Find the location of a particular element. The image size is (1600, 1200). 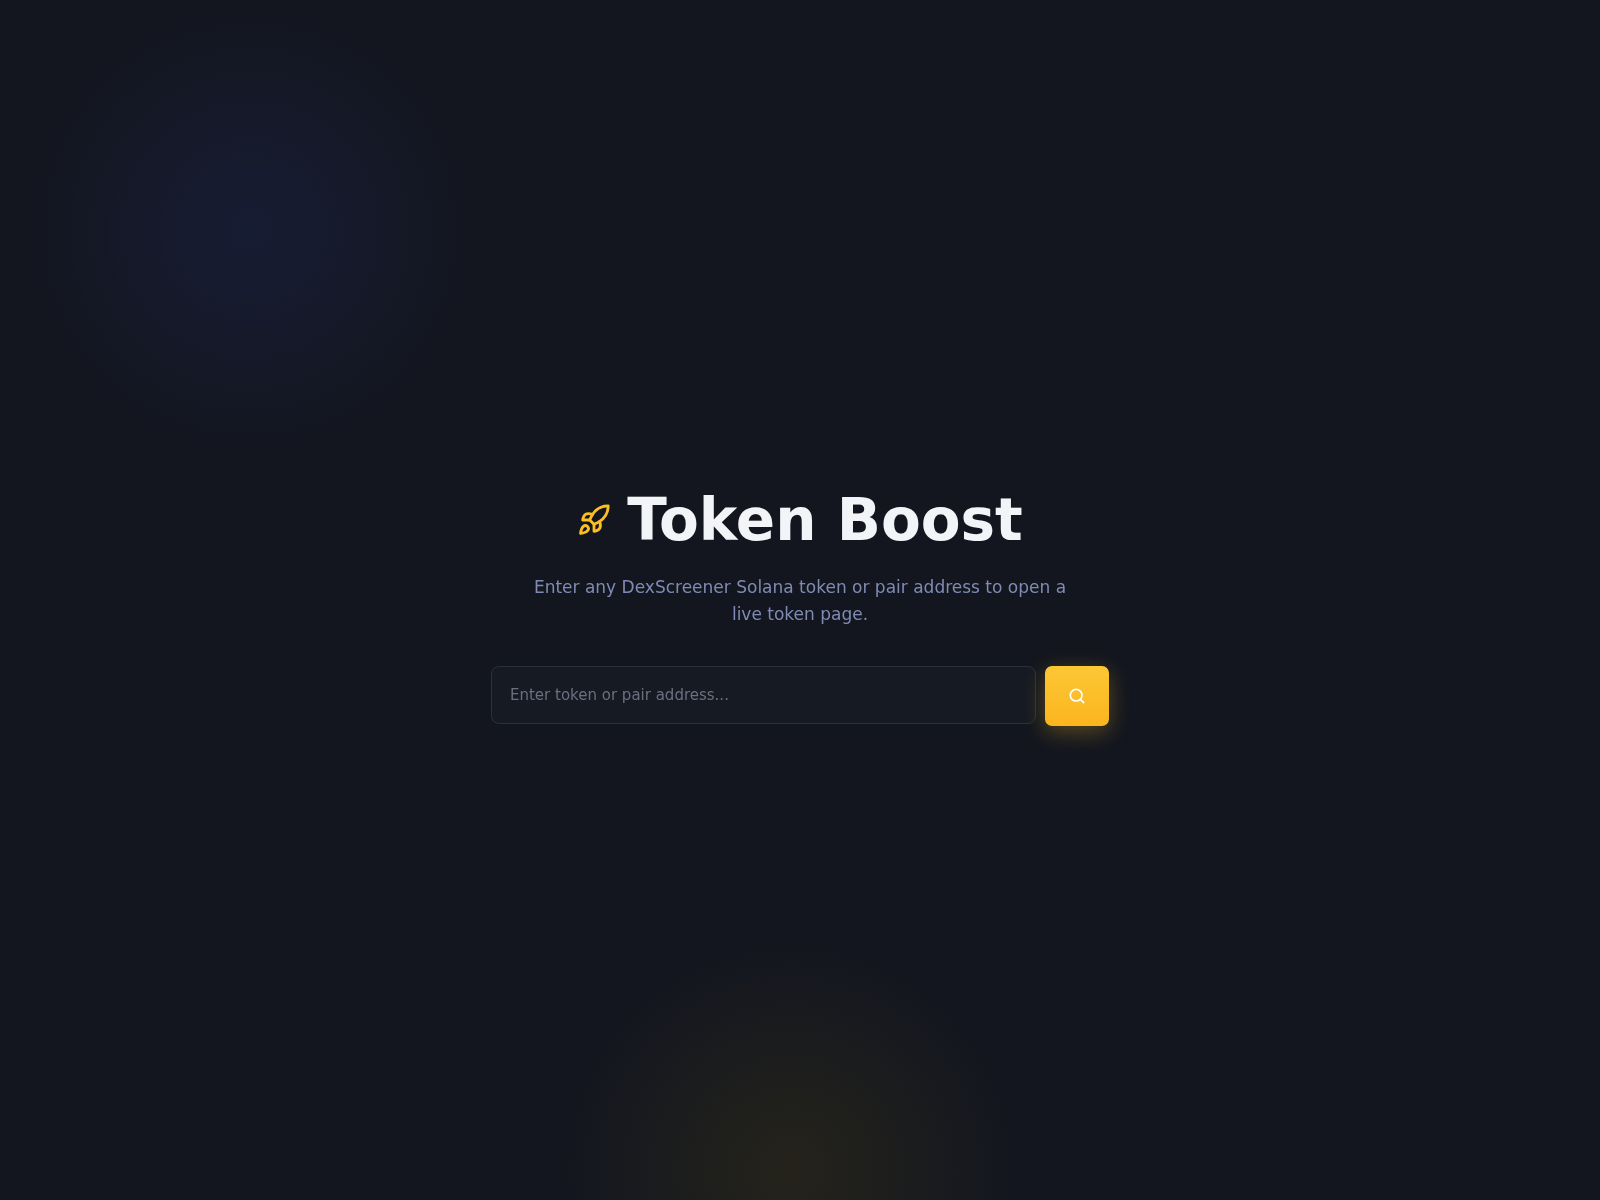

search-icon is located at coordinates (1077, 696).